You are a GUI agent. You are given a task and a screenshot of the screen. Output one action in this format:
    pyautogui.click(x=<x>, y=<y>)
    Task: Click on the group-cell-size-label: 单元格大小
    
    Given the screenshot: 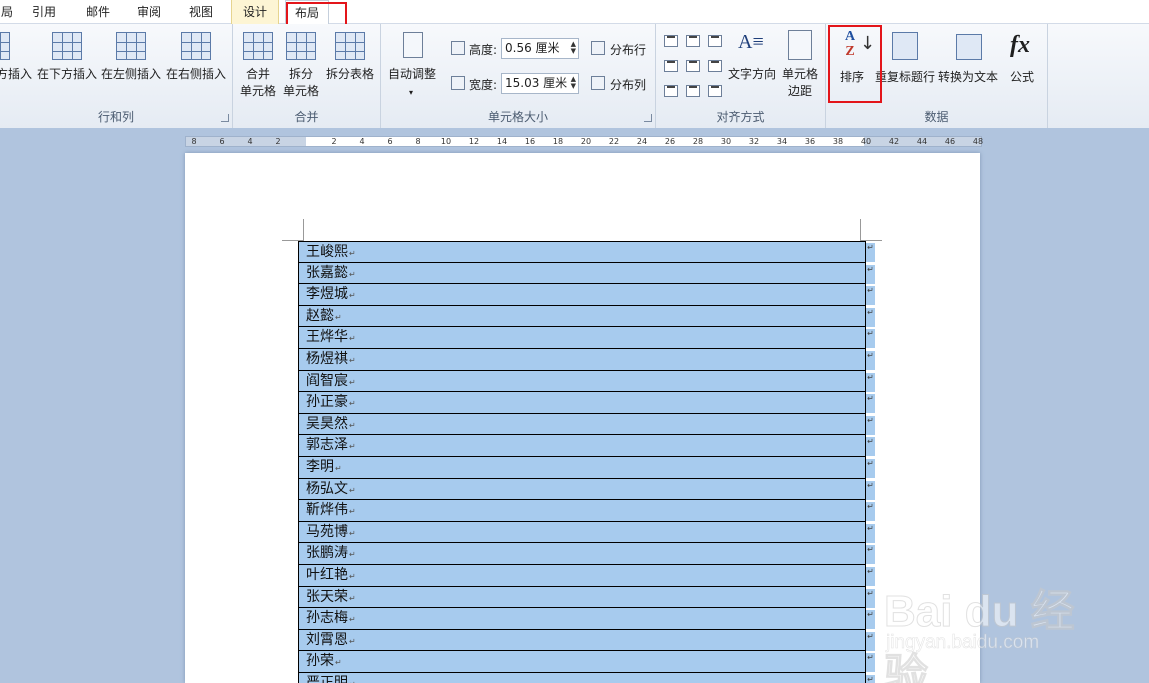 What is the action you would take?
    pyautogui.click(x=517, y=117)
    